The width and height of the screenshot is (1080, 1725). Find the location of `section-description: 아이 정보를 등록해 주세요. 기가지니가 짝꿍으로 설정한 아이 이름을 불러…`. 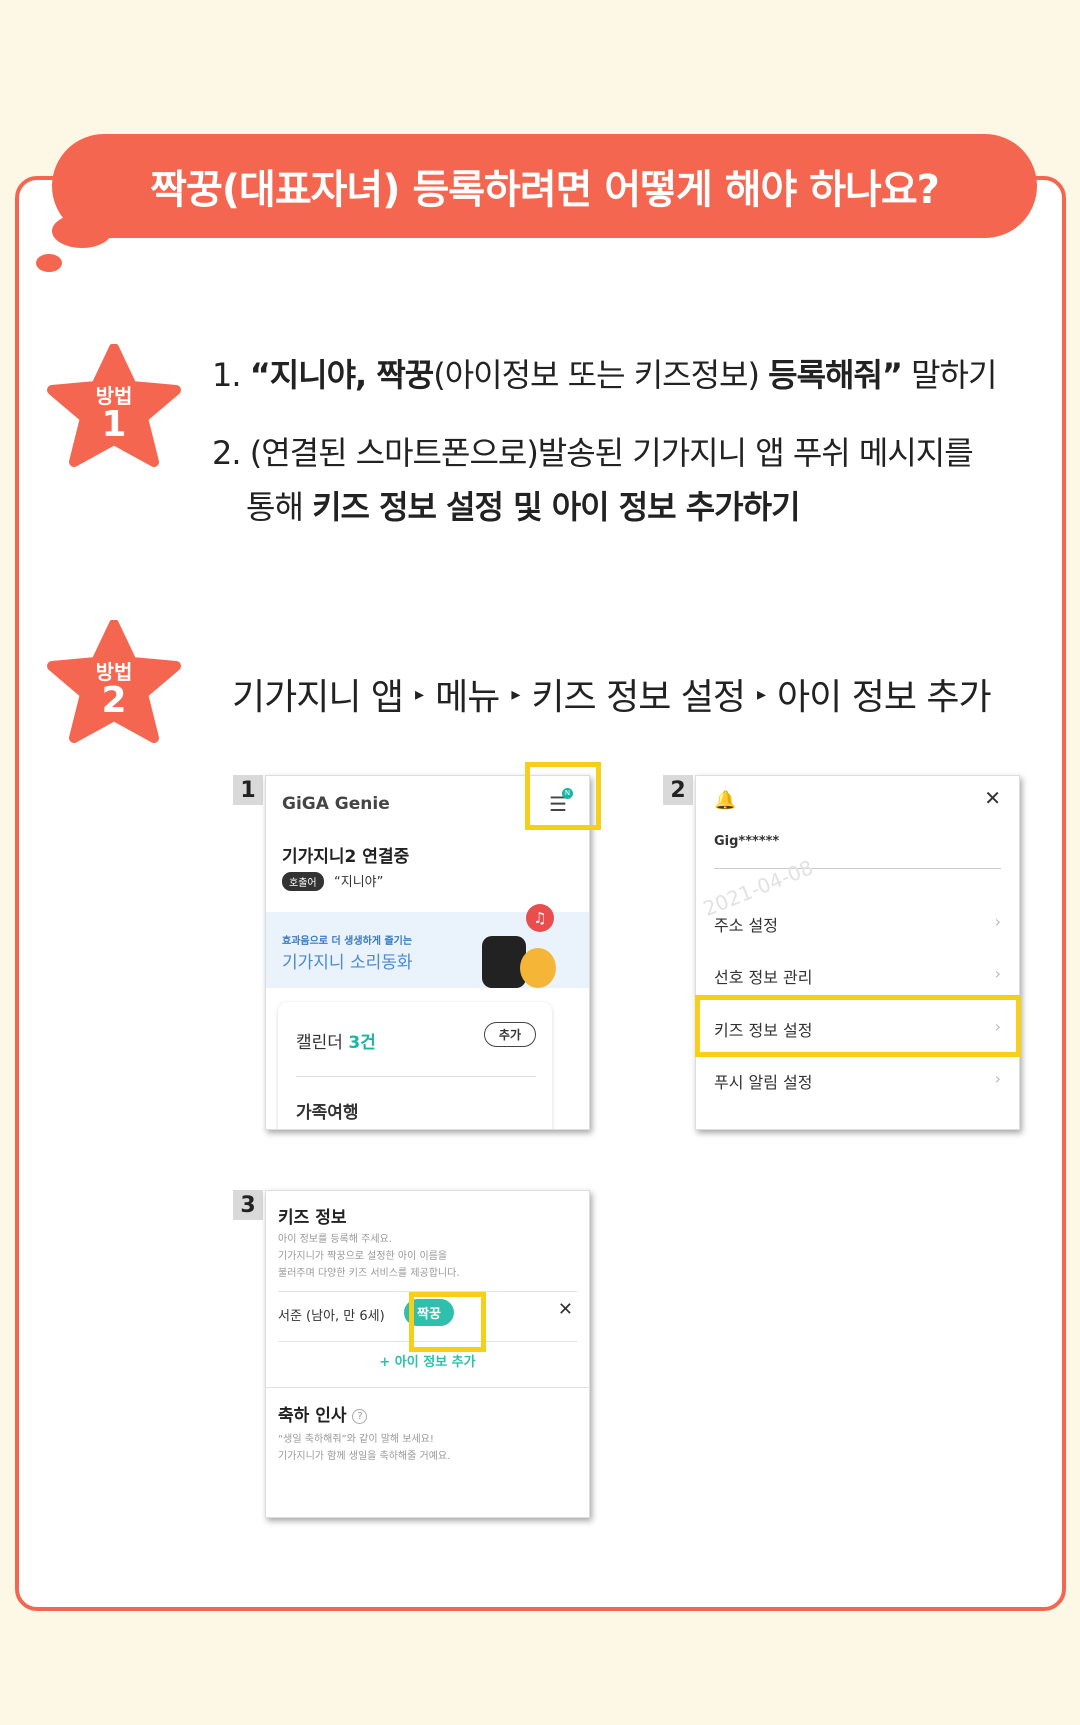

section-description: 아이 정보를 등록해 주세요. 기가지니가 짝꿍으로 설정한 아이 이름을 불러… is located at coordinates (369, 1256).